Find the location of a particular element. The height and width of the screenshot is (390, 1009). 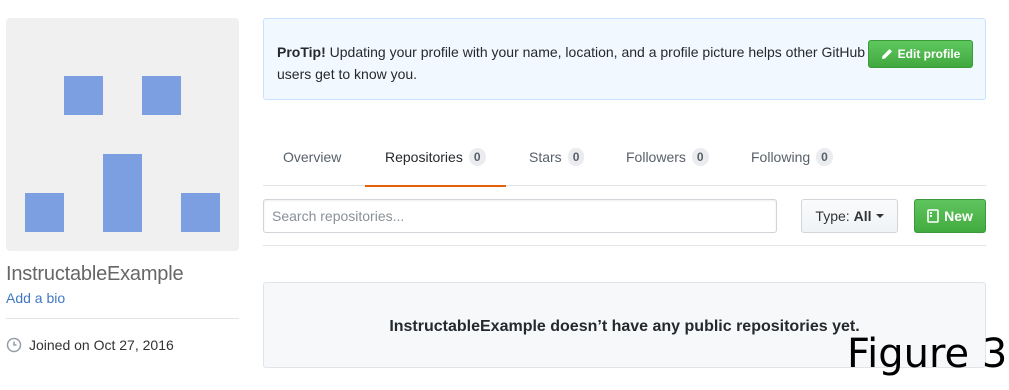

tab-repositories: Repositories 0 is located at coordinates (435, 157).